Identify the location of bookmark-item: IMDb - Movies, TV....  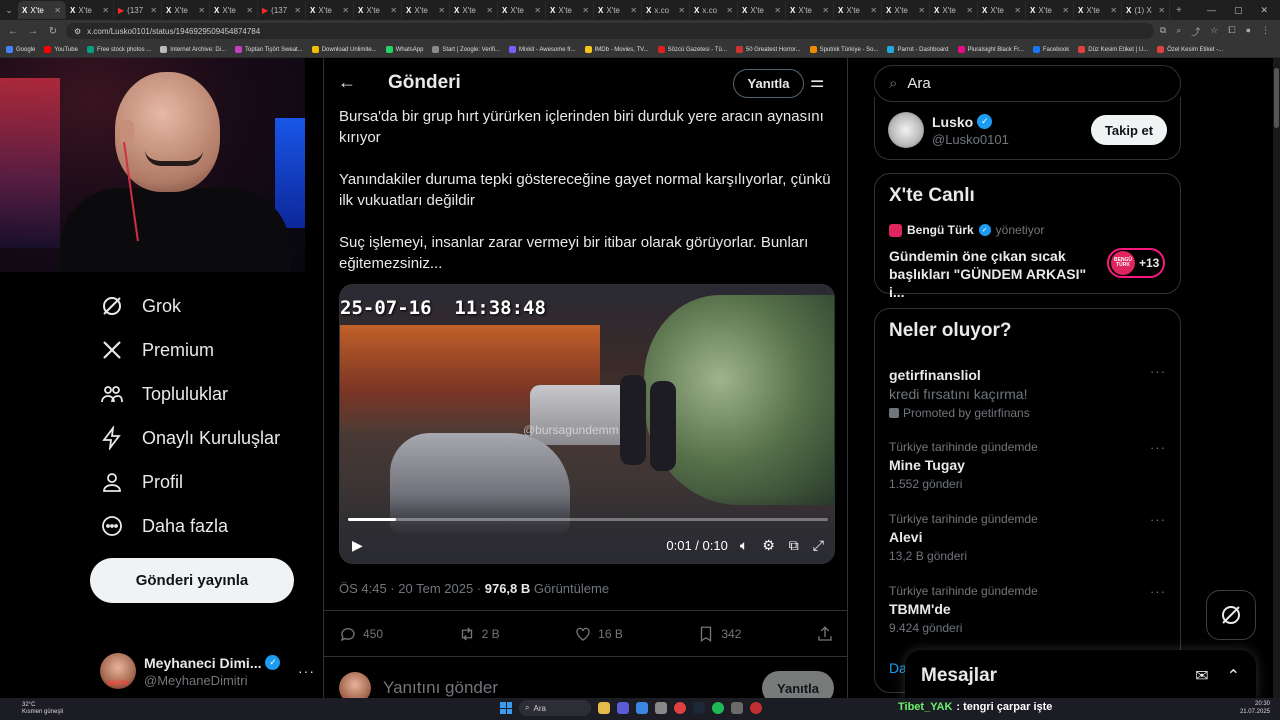
(616, 49).